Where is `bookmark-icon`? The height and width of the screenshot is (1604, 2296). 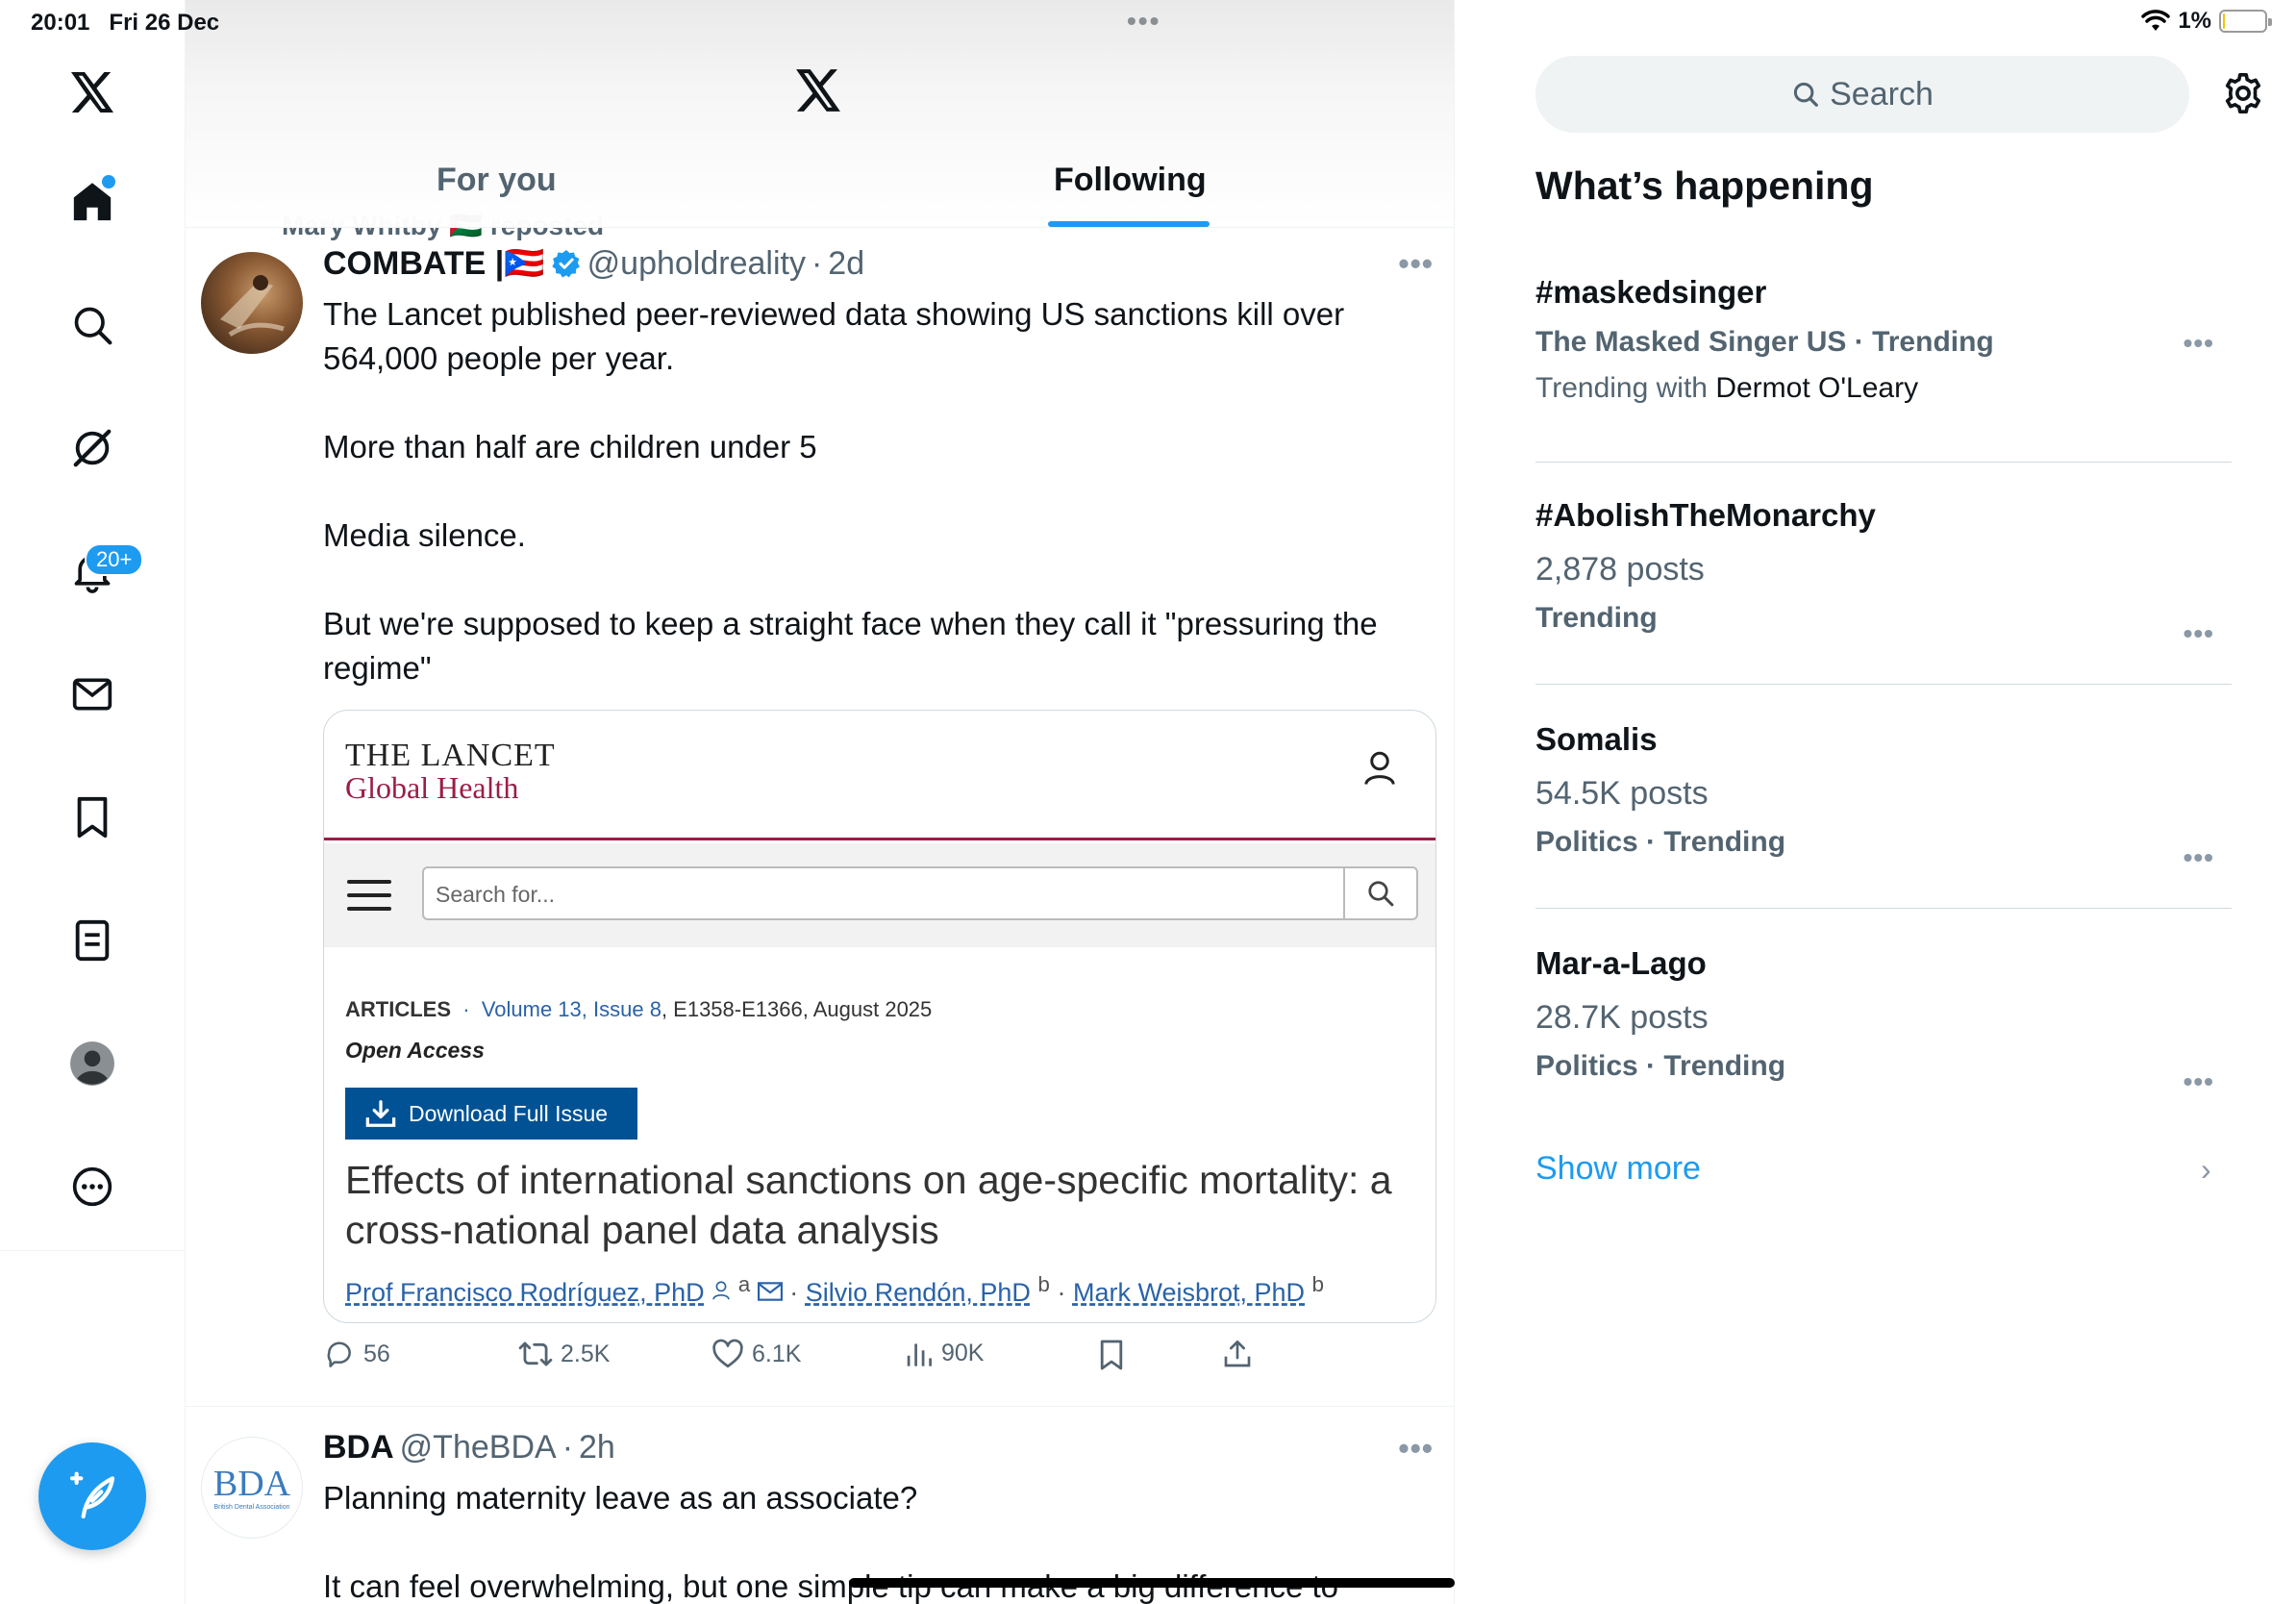
bookmark-icon is located at coordinates (92, 817).